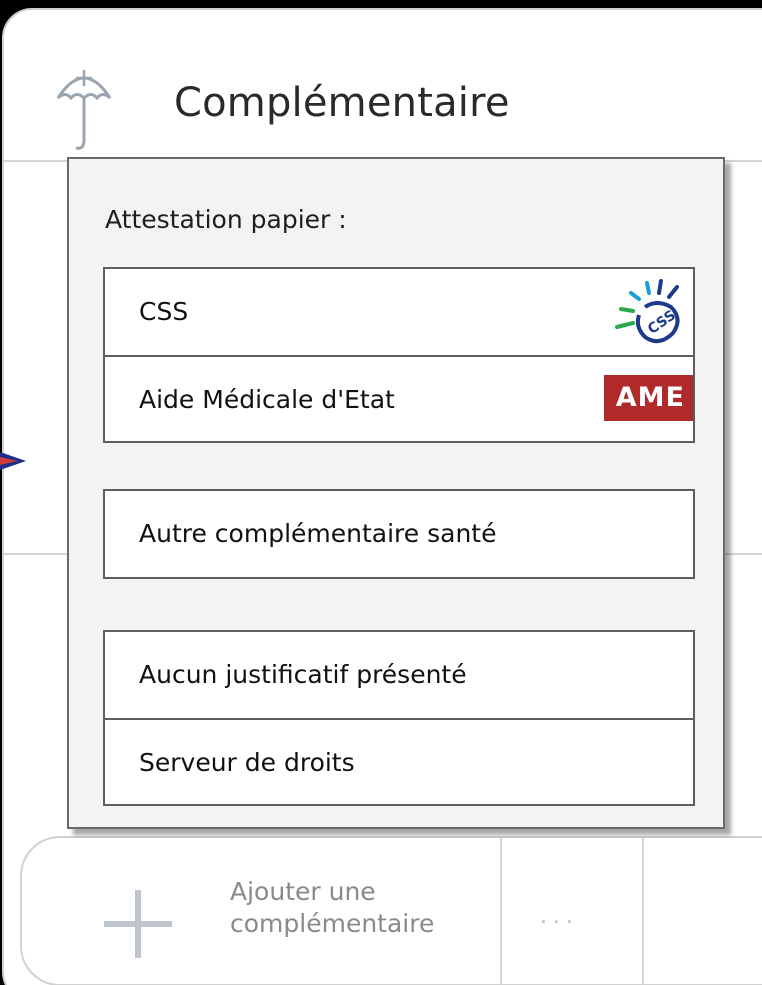 This screenshot has width=762, height=985. What do you see at coordinates (399, 761) in the screenshot?
I see `option-serveur-de-droits: Serveur de droits` at bounding box center [399, 761].